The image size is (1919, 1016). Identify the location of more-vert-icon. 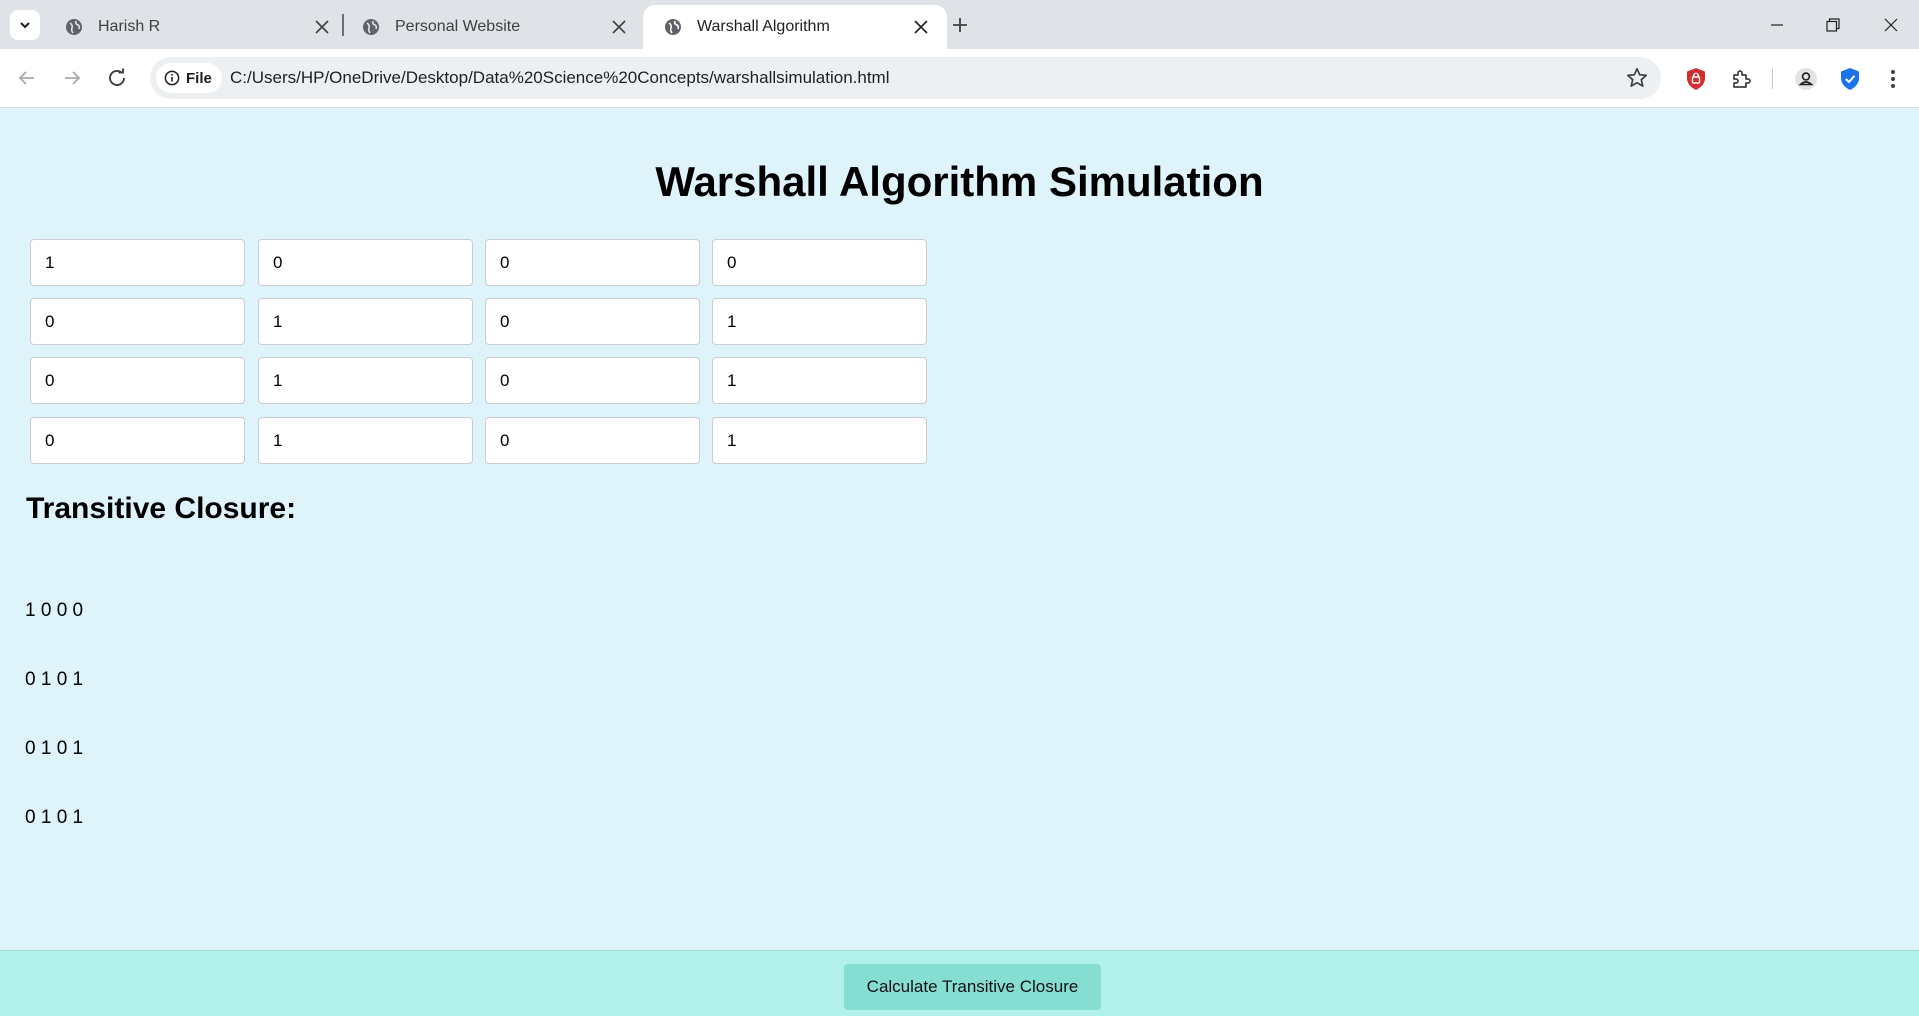
(1893, 79).